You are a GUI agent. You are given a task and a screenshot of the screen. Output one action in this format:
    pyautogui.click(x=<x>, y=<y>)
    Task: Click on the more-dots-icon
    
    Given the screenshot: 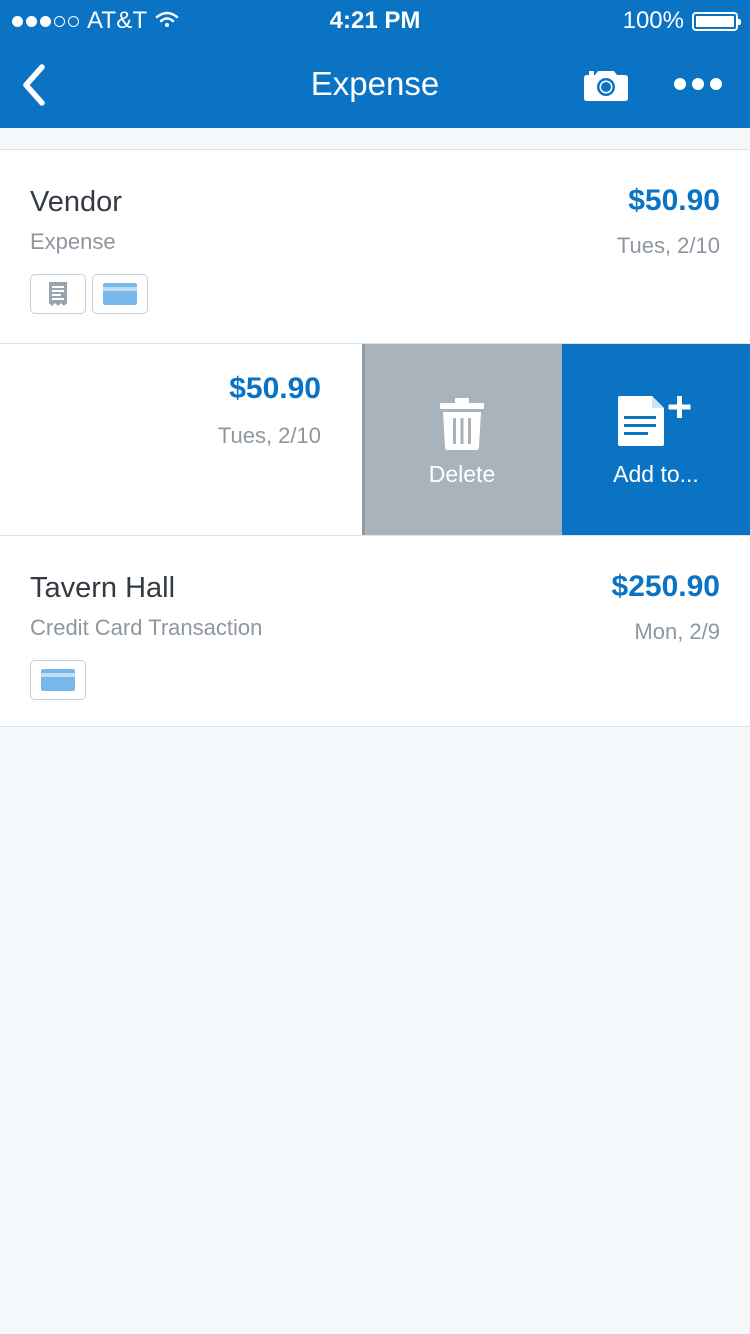 What is the action you would take?
    pyautogui.click(x=698, y=84)
    